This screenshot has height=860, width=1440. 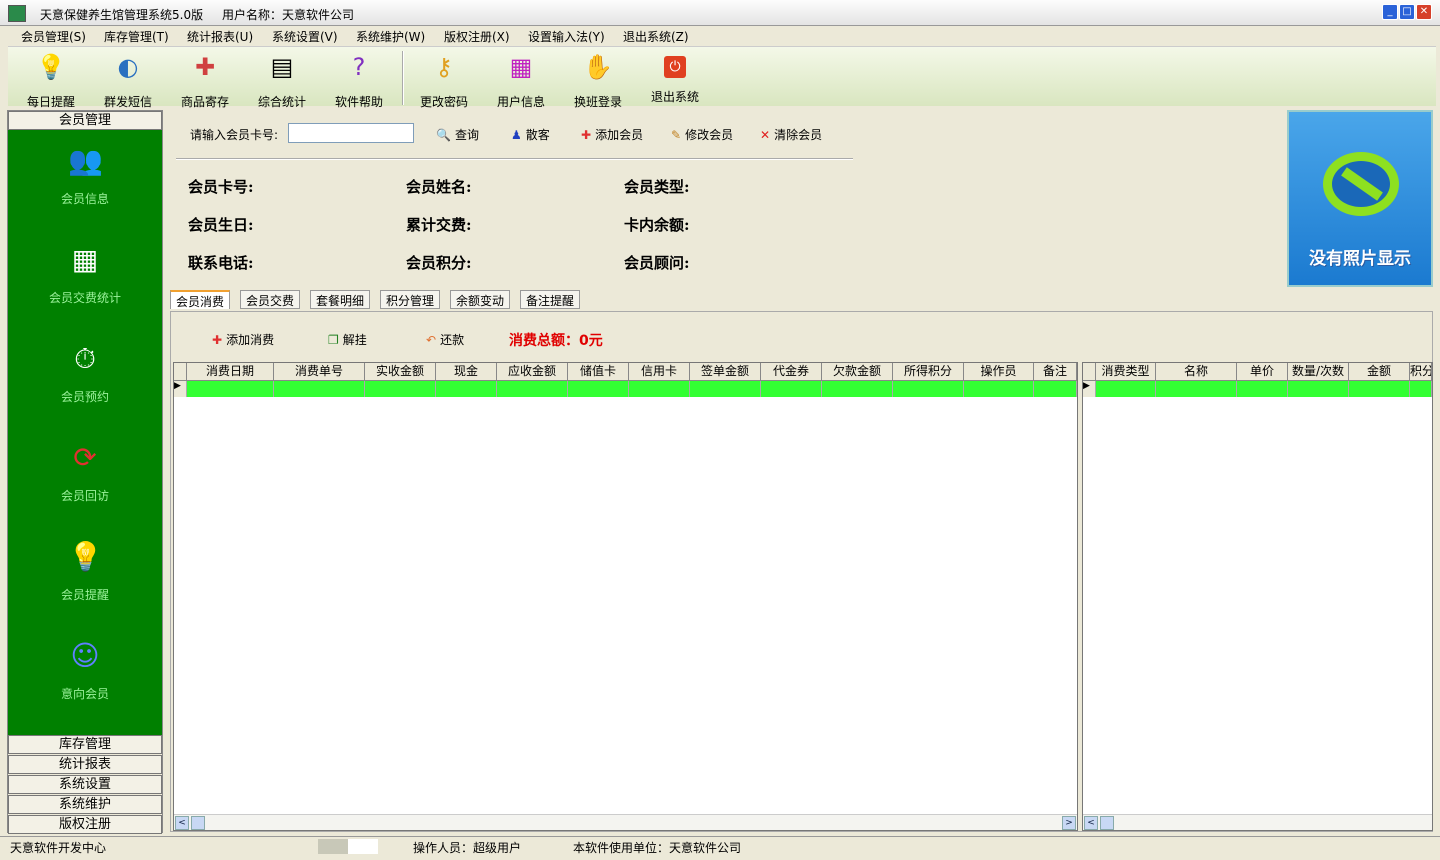 I want to click on maximize-button: □, so click(x=1407, y=12).